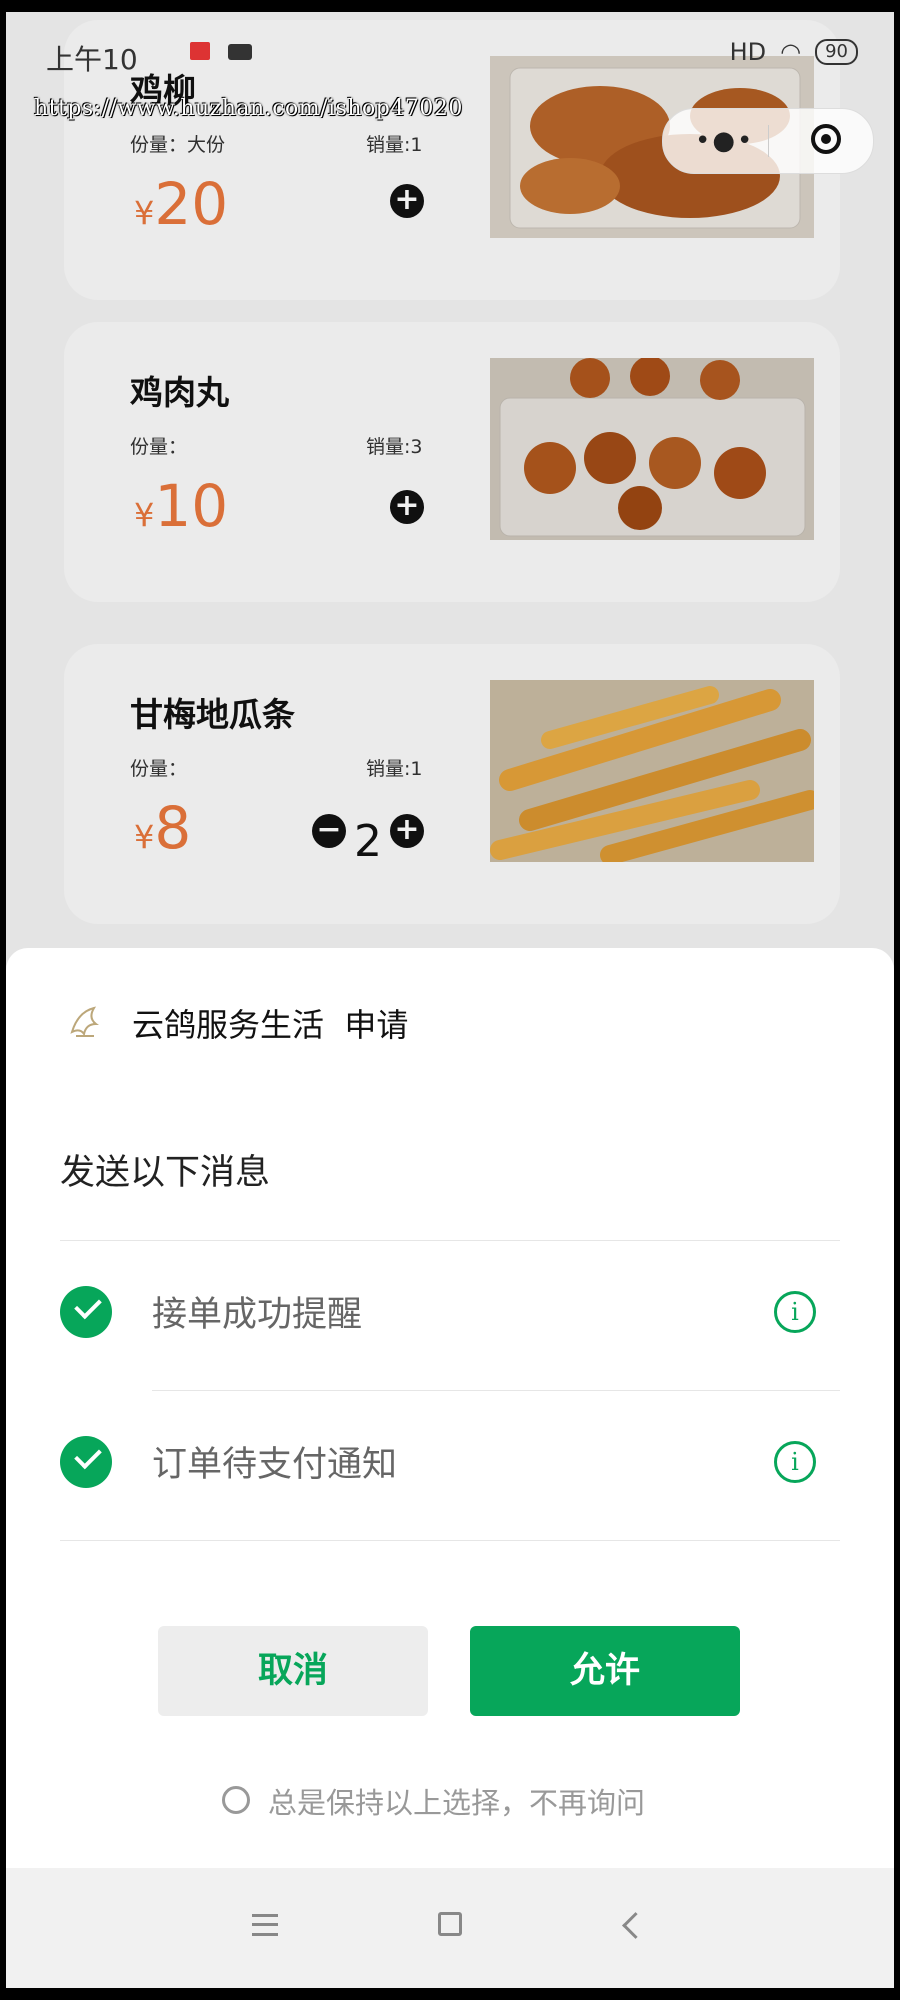 Image resolution: width=900 pixels, height=2000 pixels. Describe the element at coordinates (165, 1173) in the screenshot. I see `dialog-subtitle: 发送以下消息` at that location.